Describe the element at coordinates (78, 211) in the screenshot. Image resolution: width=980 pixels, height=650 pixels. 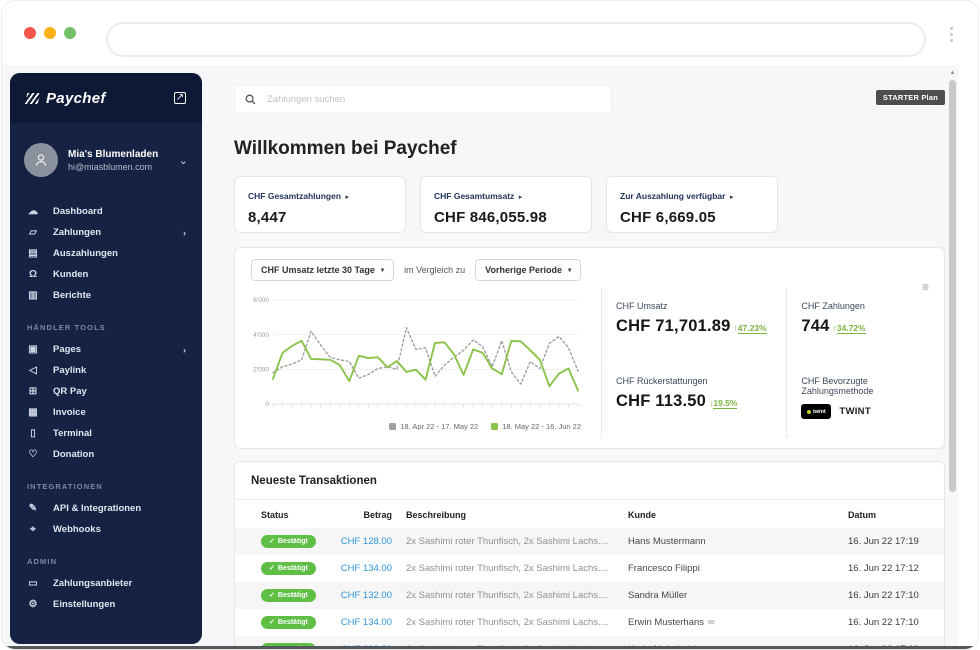
I see `nav-label: Dashboard` at that location.